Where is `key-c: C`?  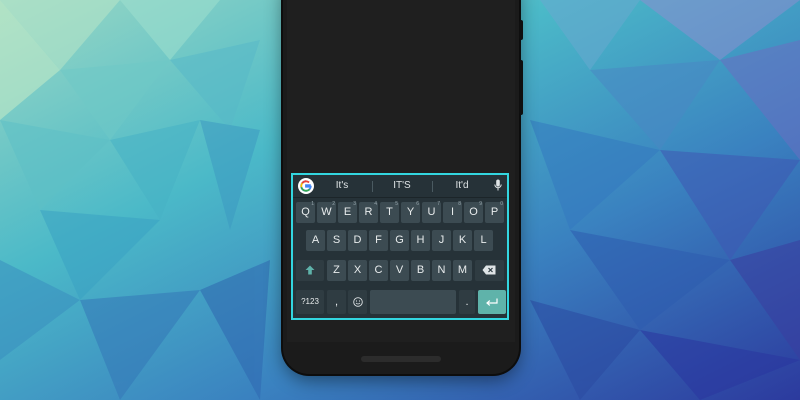 key-c: C is located at coordinates (378, 270).